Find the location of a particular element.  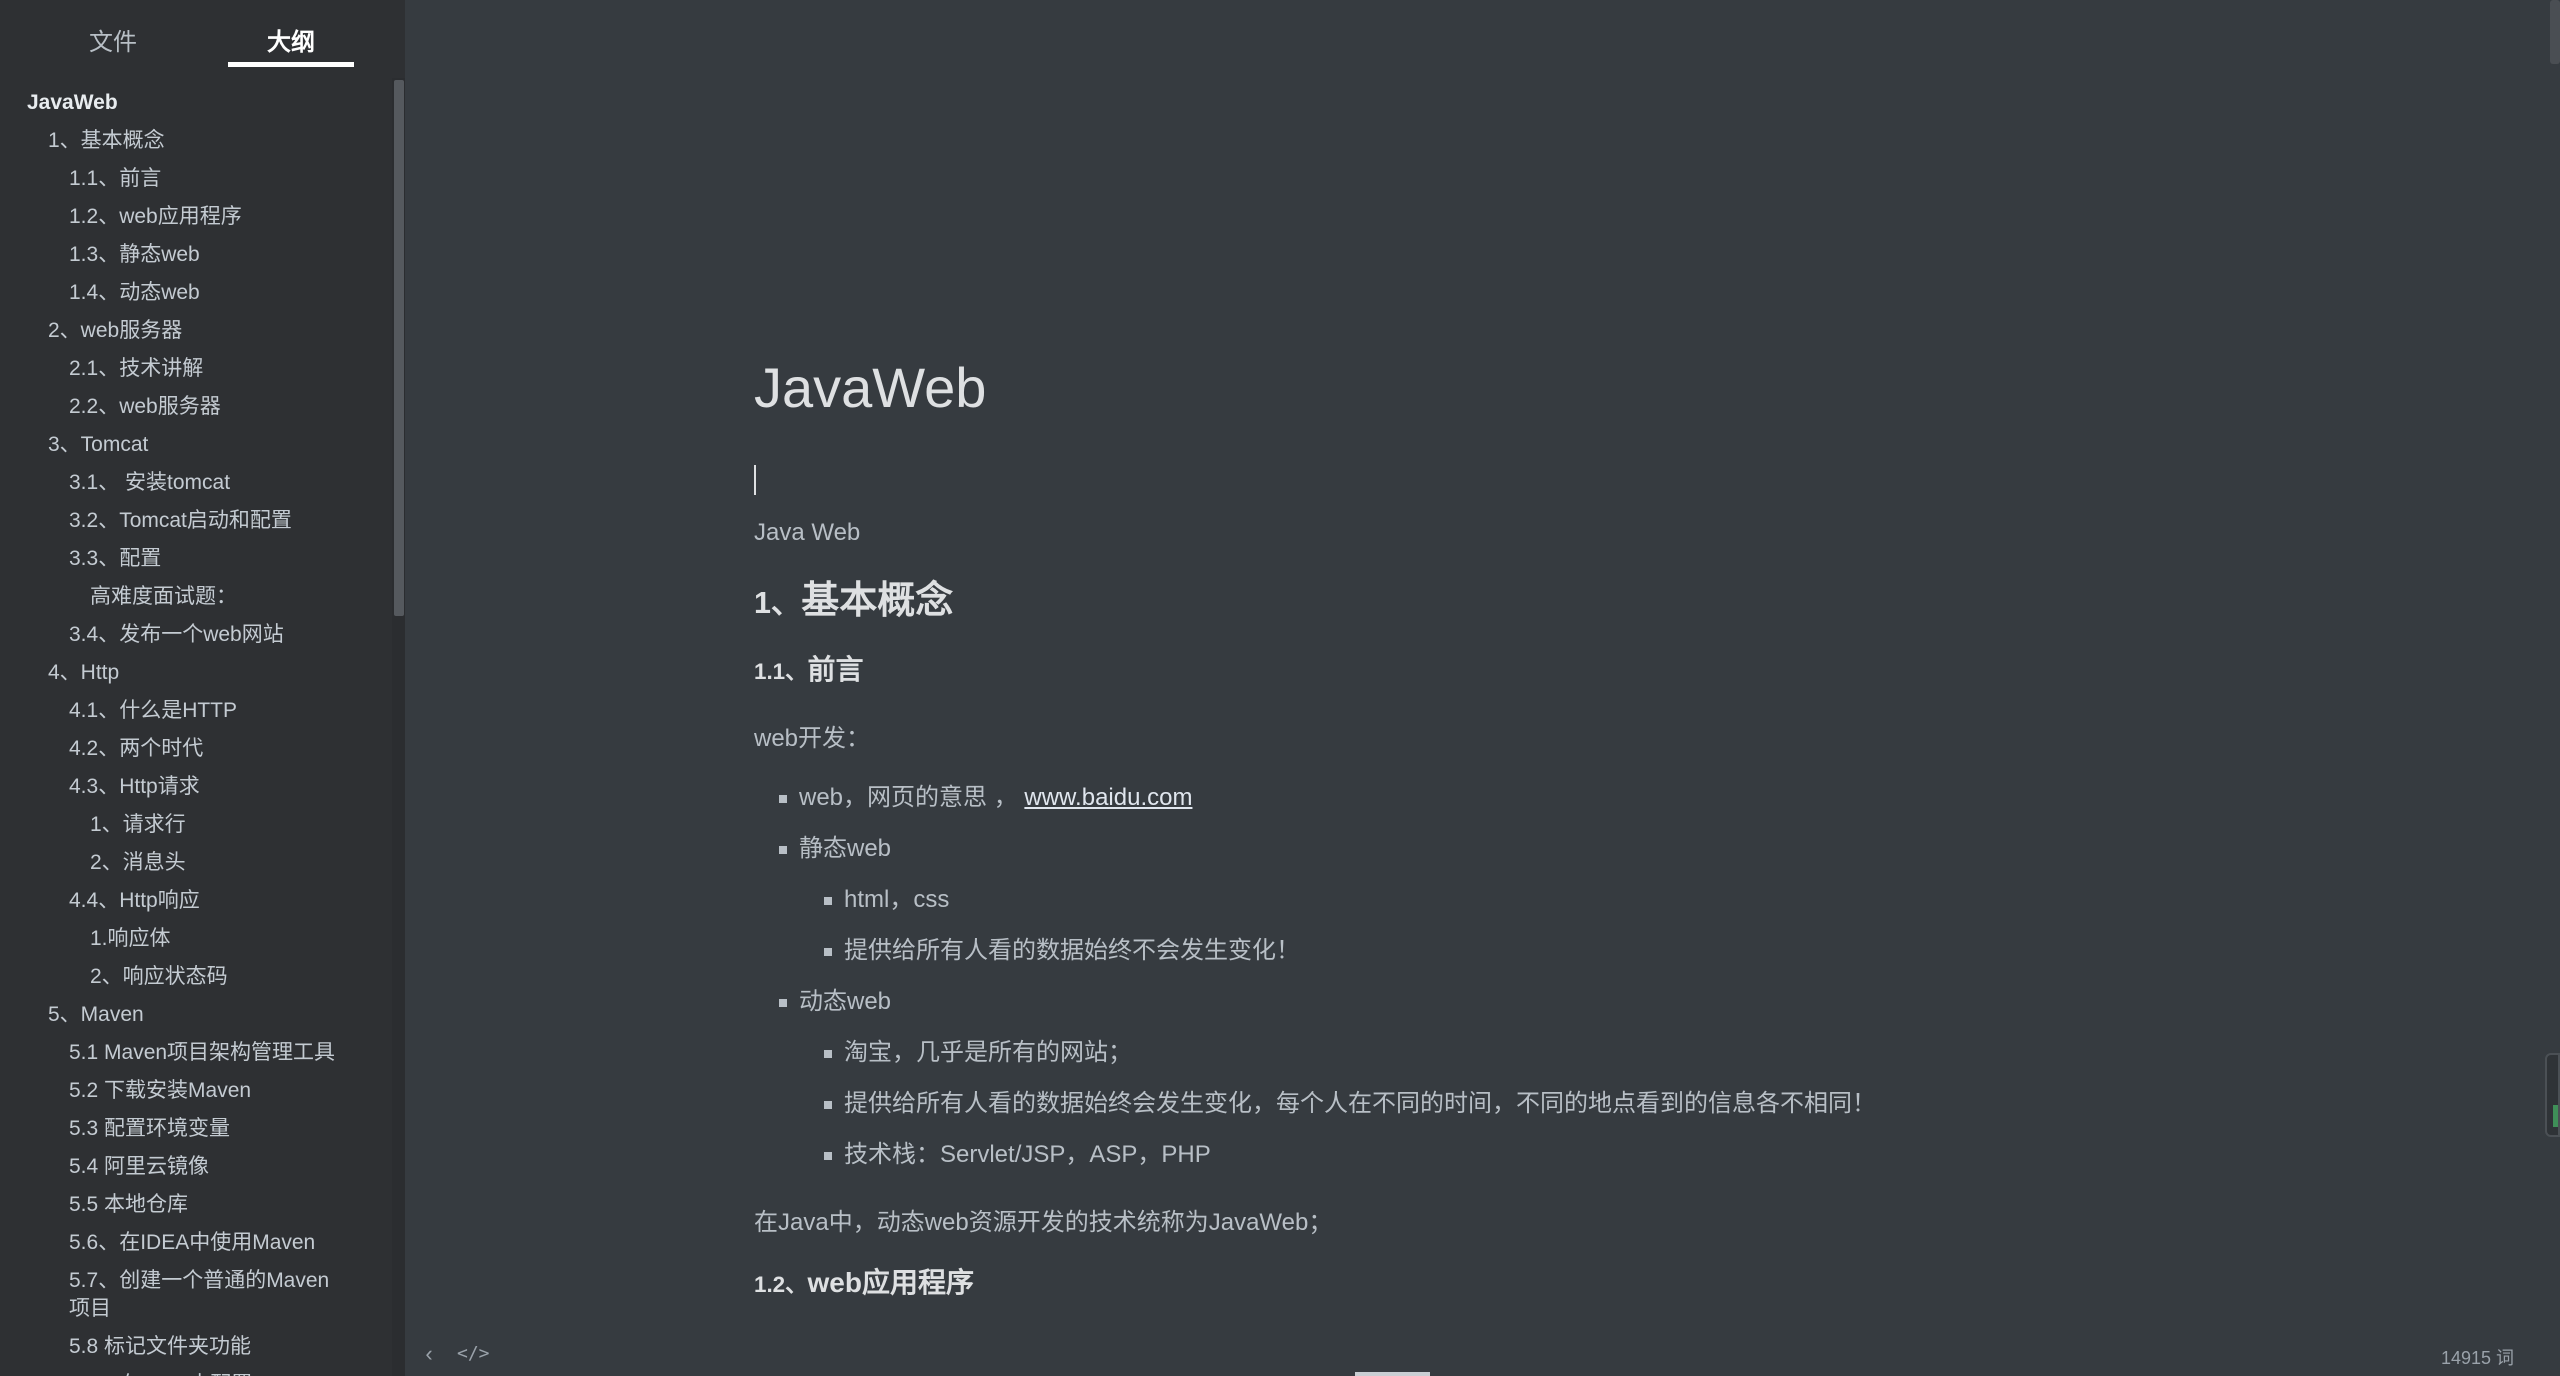

outline-item: 4.2、两个时代 is located at coordinates (195, 749).